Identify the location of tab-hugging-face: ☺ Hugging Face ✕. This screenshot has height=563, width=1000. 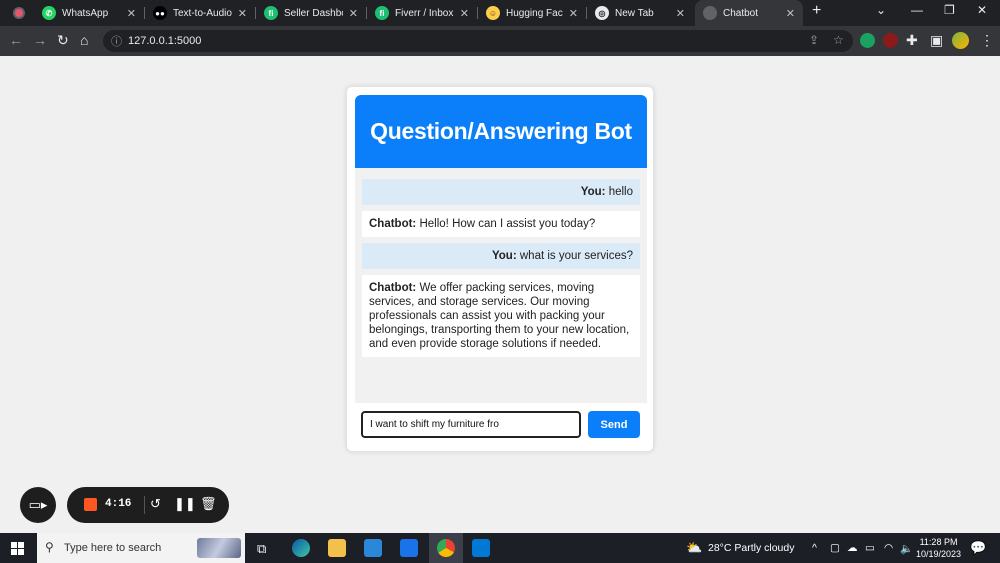
(532, 13).